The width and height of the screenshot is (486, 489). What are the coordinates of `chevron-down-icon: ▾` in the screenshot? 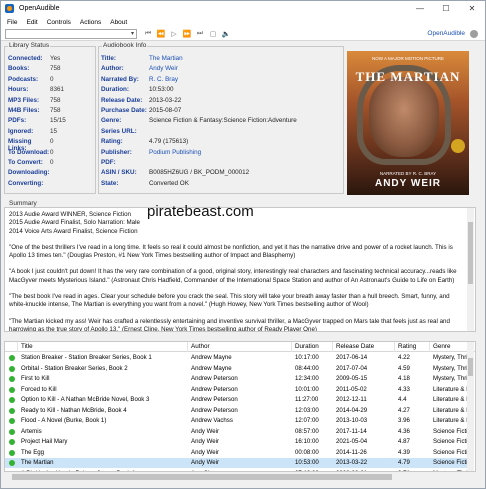 It's located at (132, 33).